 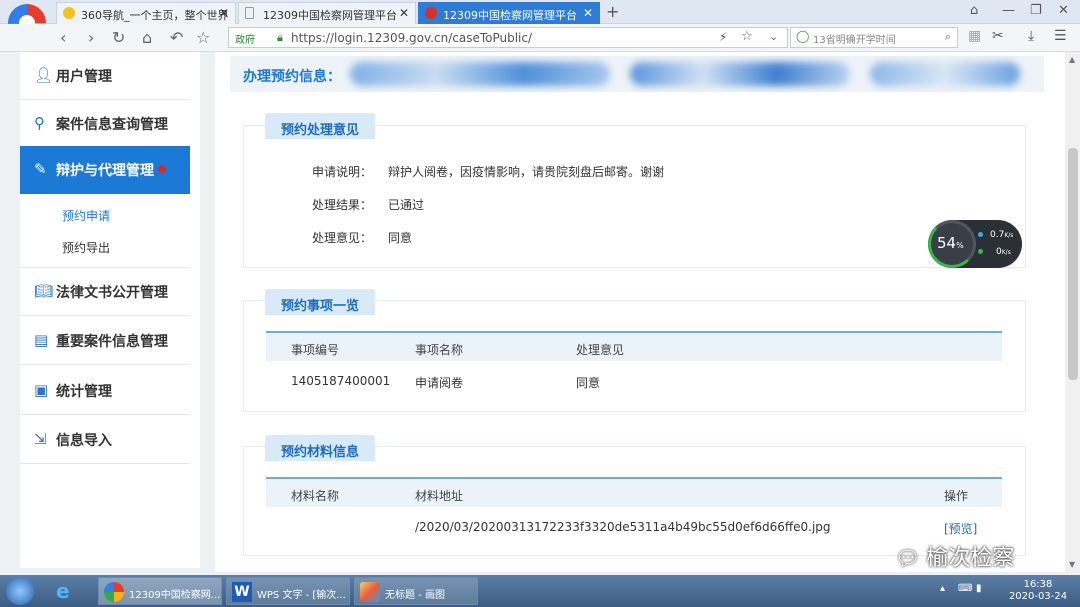 I want to click on tab-label: 360导航_一个主页，整个世界, so click(x=155, y=15).